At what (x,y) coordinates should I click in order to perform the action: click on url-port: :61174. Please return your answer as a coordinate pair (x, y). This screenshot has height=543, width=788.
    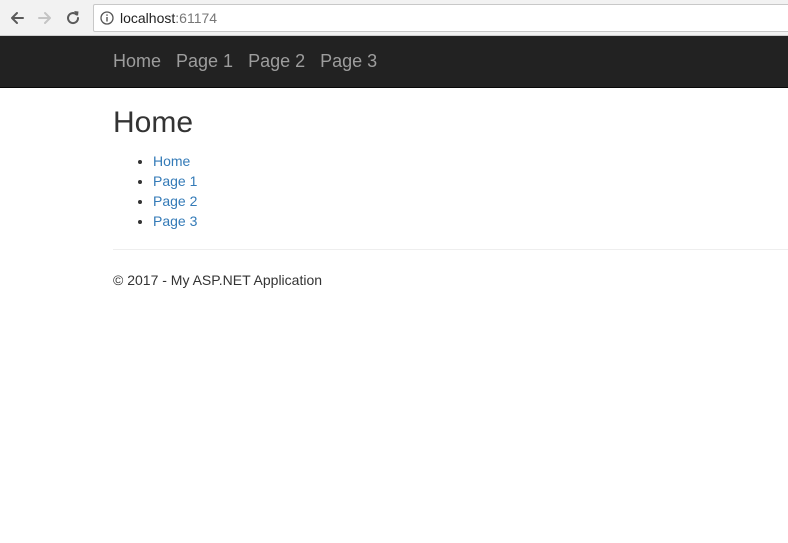
    Looking at the image, I should click on (196, 18).